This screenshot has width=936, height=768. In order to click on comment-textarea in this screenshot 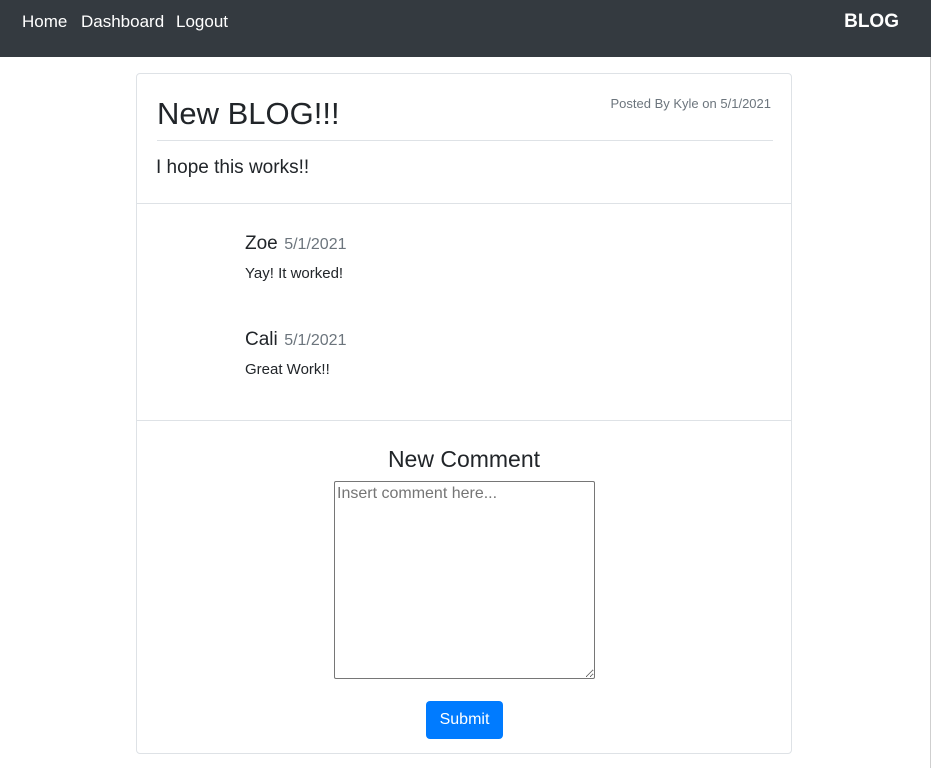, I will do `click(464, 580)`.